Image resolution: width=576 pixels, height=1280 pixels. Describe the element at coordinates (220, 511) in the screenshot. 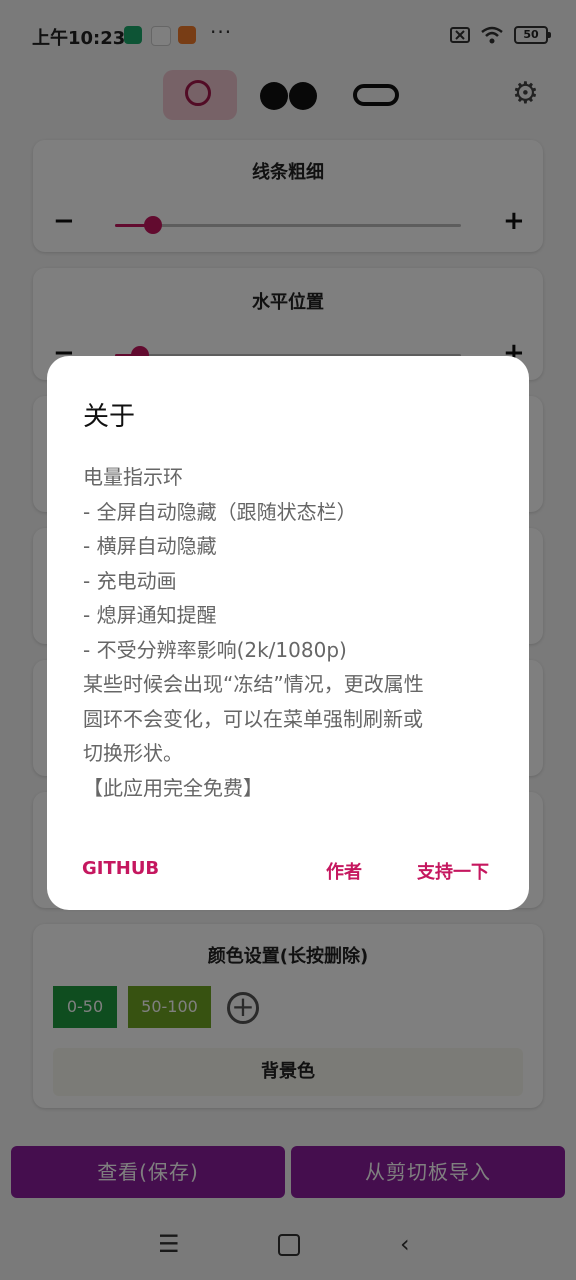

I see `dialog-line: - 全屏自动隐藏（跟随状态栏）` at that location.